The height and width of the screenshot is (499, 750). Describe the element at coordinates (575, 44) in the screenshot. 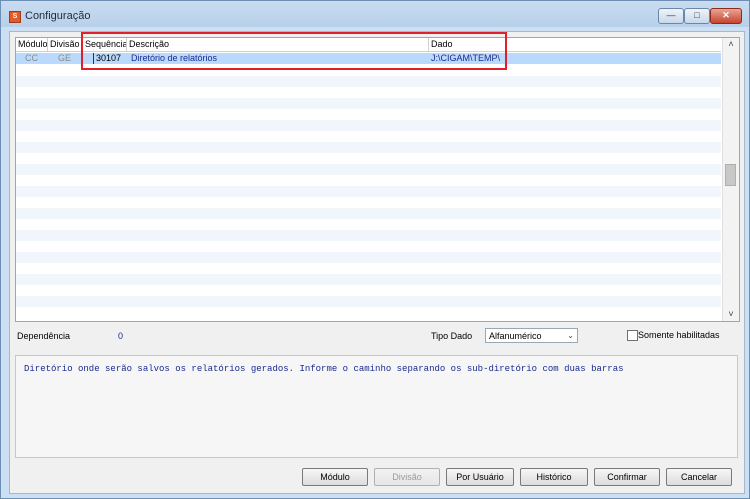

I see `column-header-dado: Dado` at that location.